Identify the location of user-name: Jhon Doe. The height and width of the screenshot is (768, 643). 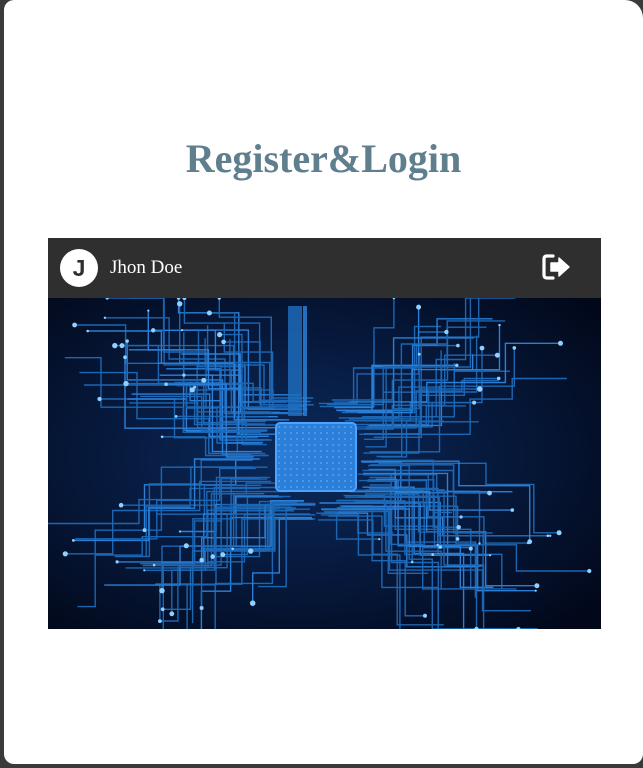
(146, 267).